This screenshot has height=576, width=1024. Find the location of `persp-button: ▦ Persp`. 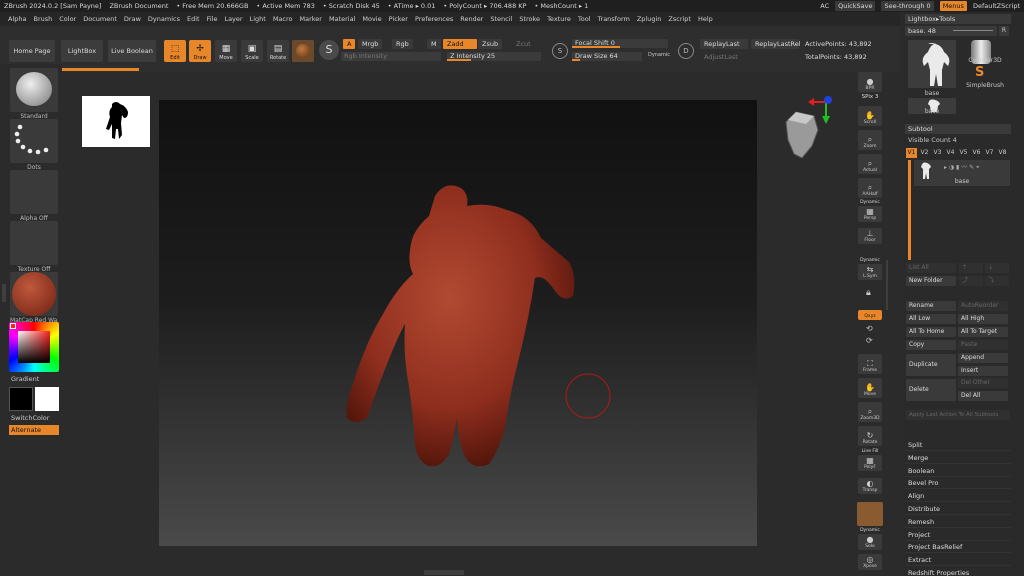

persp-button: ▦ Persp is located at coordinates (870, 214).